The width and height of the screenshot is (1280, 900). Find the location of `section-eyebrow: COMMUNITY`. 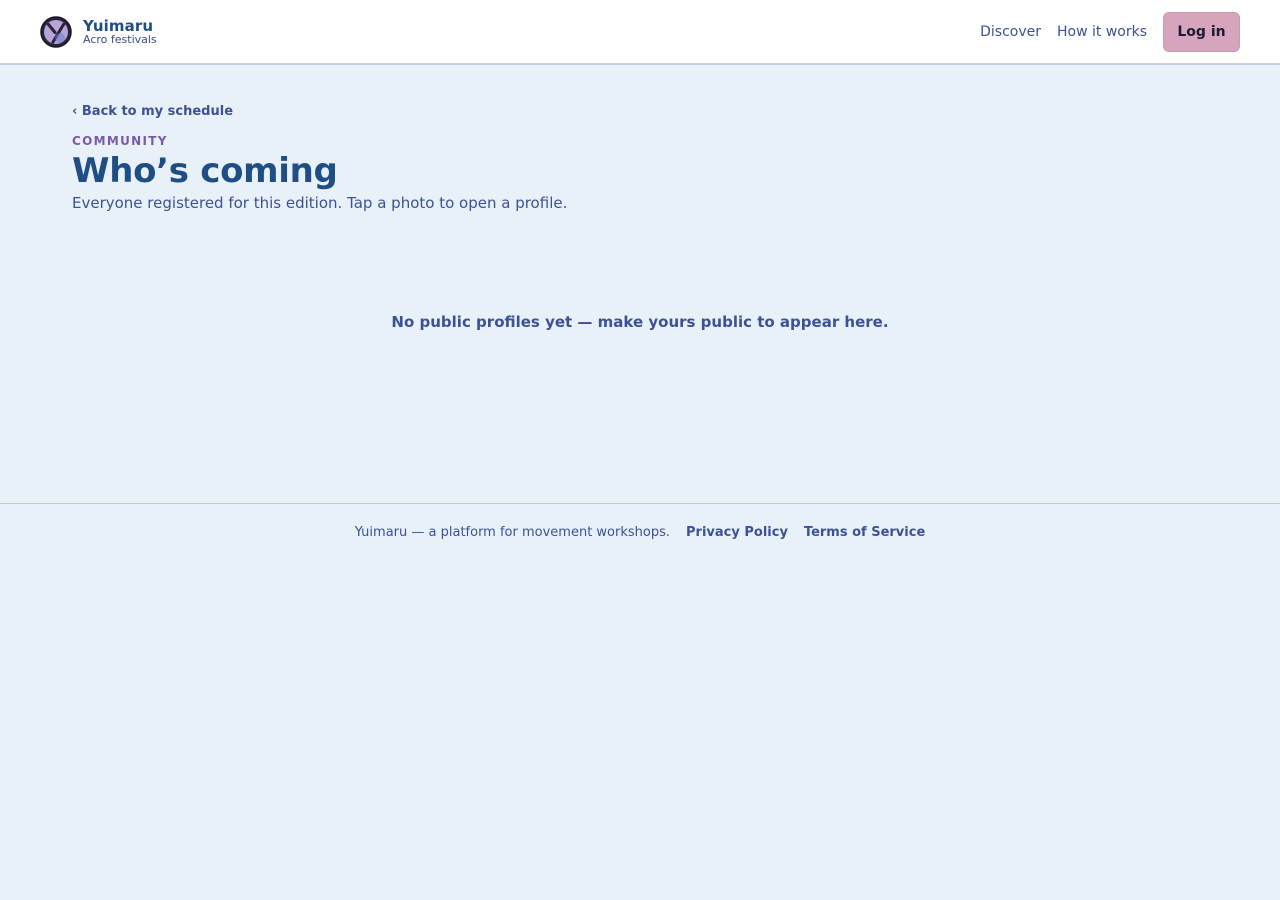

section-eyebrow: COMMUNITY is located at coordinates (120, 141).